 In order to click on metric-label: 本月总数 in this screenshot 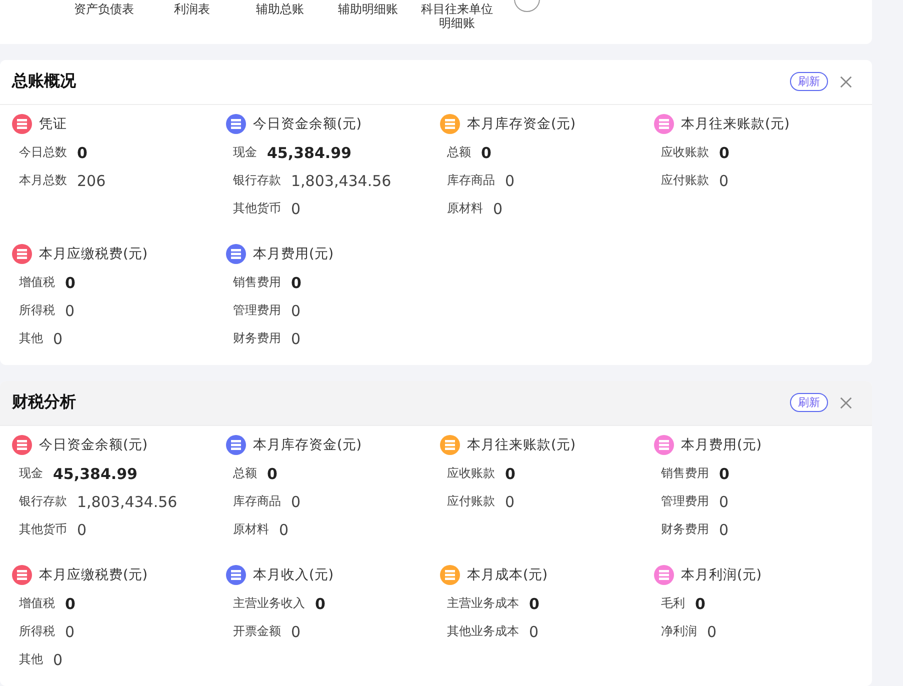, I will do `click(43, 181)`.